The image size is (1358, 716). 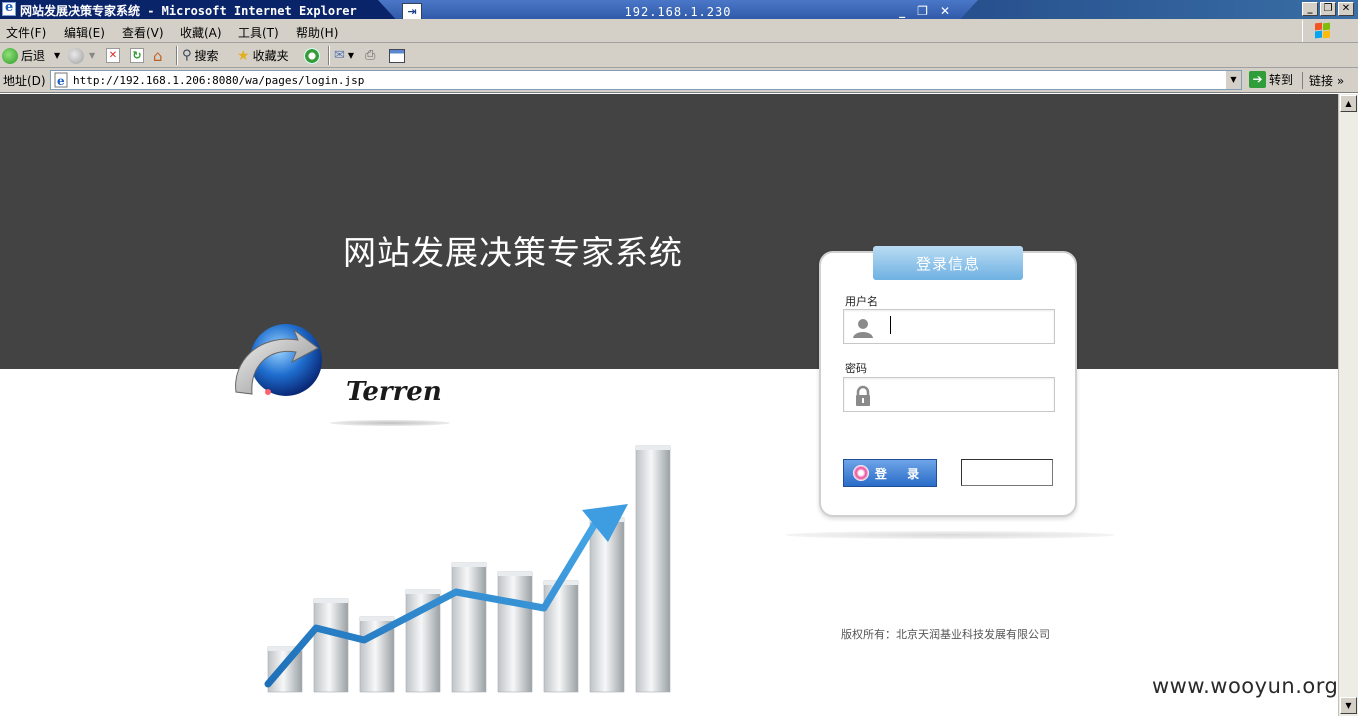 I want to click on favorites-label: 收藏夹, so click(x=270, y=56).